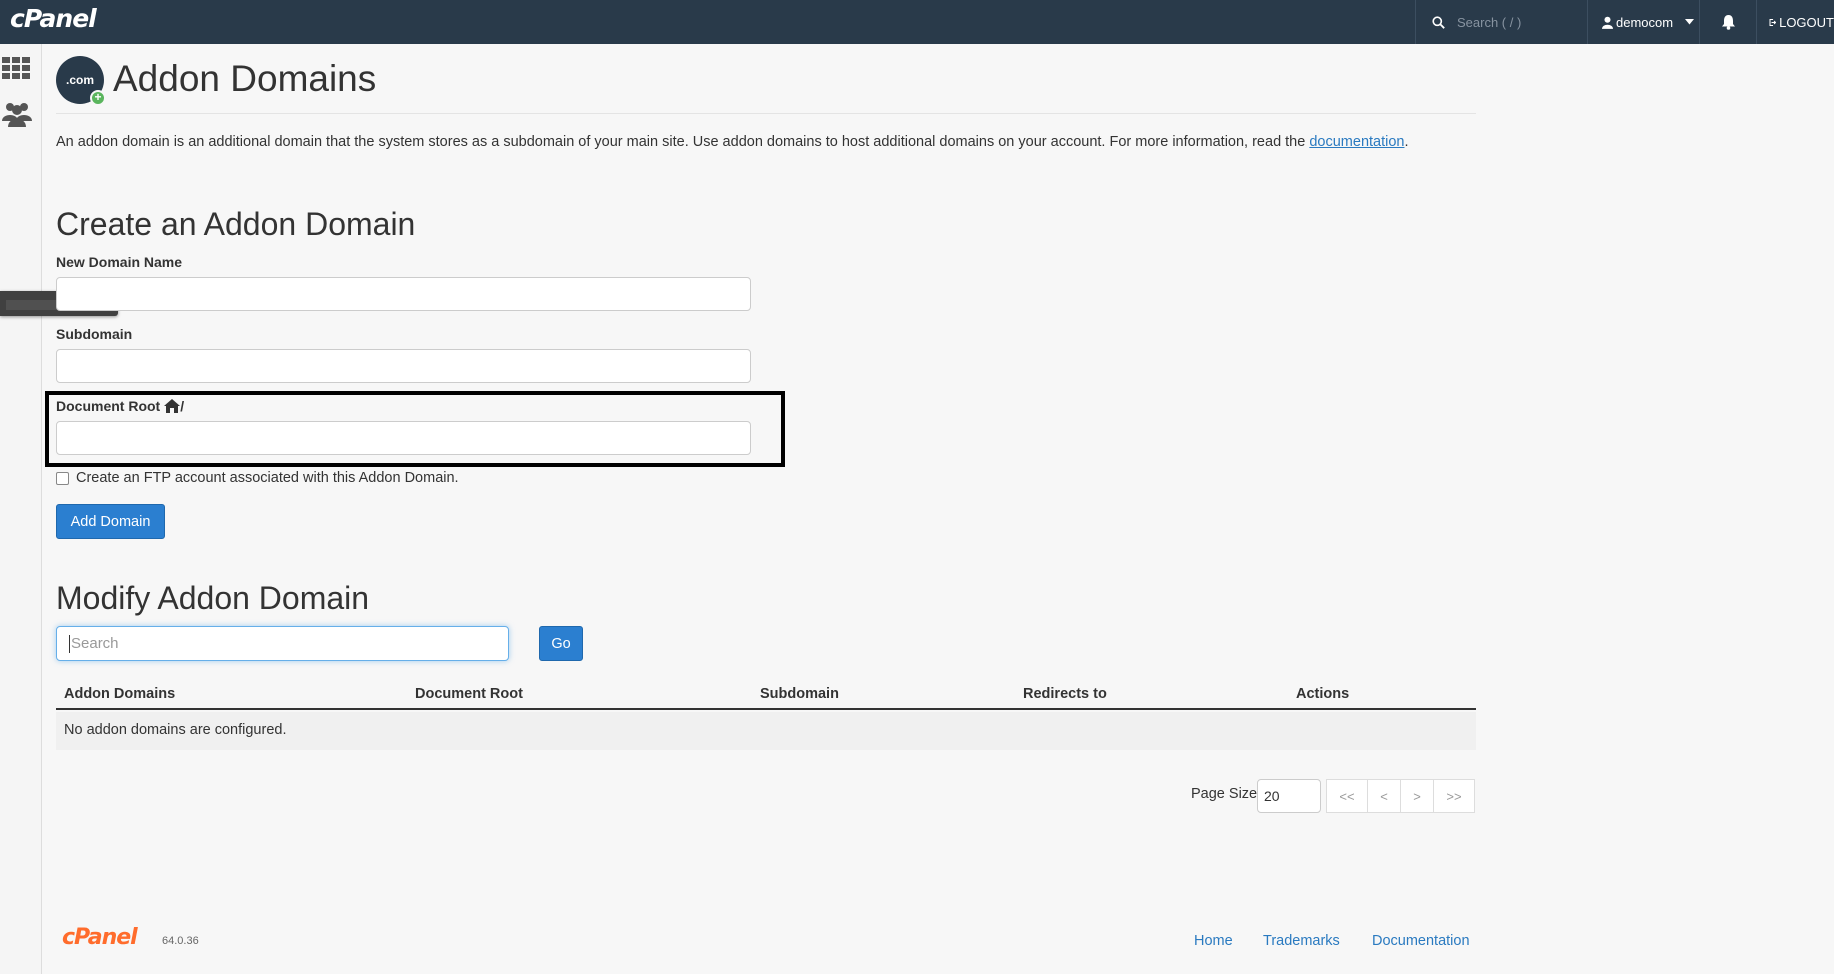 This screenshot has width=1834, height=974. Describe the element at coordinates (98, 98) in the screenshot. I see `plus-icon: +` at that location.